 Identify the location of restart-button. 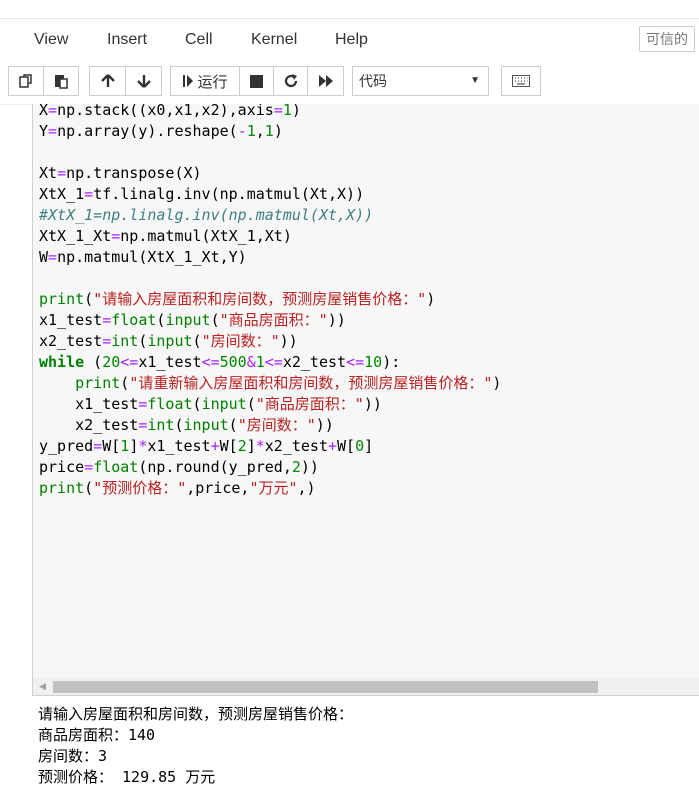
(290, 81).